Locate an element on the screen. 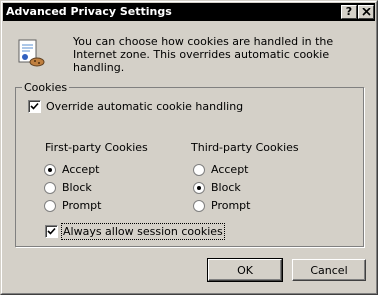 Image resolution: width=378 pixels, height=295 pixels. first-party-header: First-party Cookies is located at coordinates (96, 147).